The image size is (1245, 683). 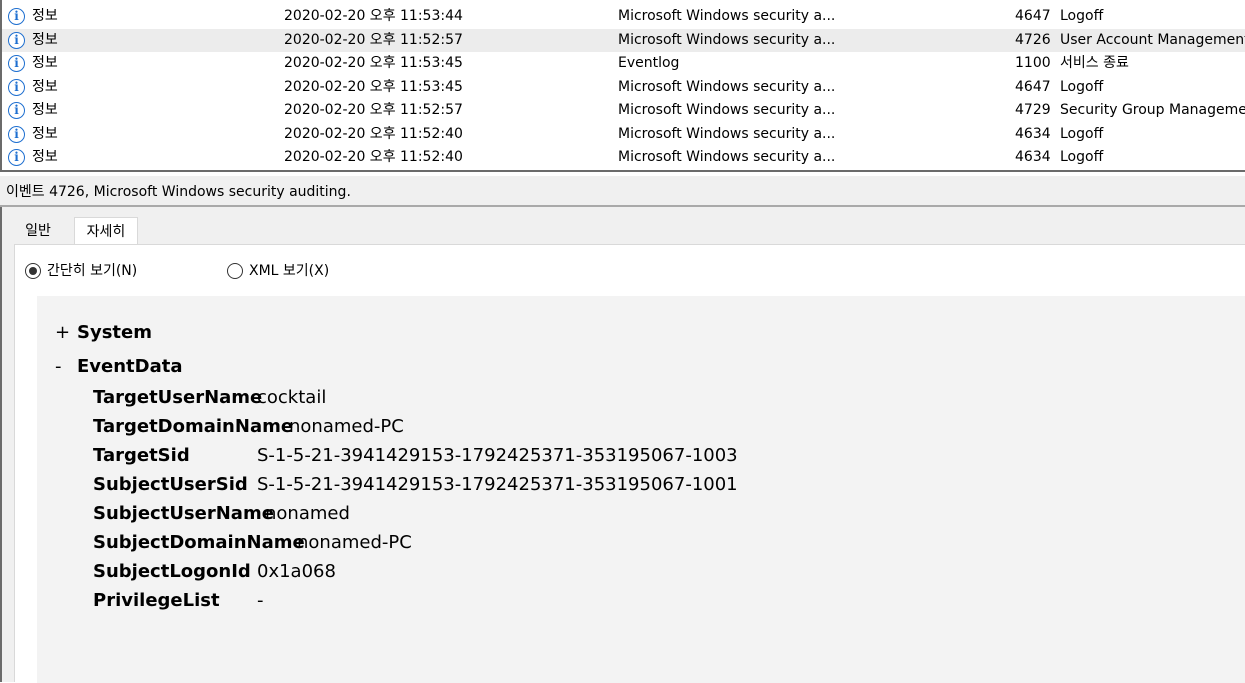 I want to click on radio-checked-icon, so click(x=33, y=271).